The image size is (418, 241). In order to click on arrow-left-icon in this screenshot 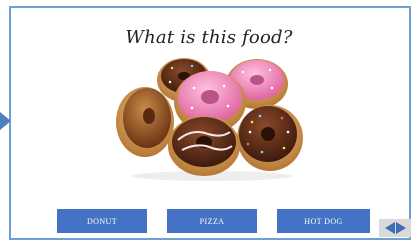, I will do `click(389, 228)`.